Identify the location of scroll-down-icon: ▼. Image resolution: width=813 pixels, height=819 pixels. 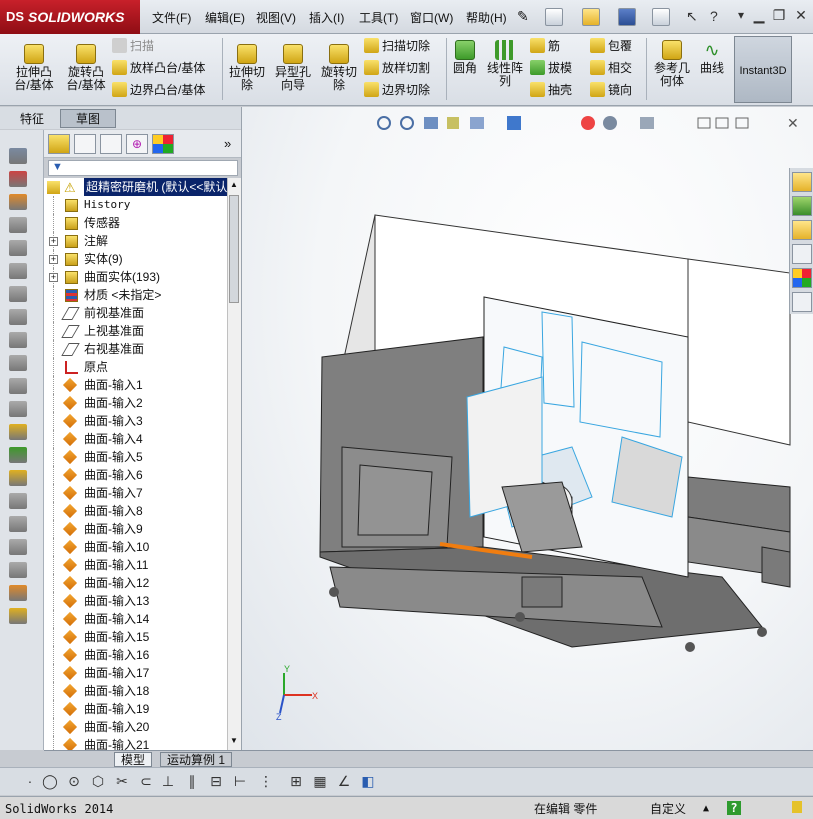
(234, 740).